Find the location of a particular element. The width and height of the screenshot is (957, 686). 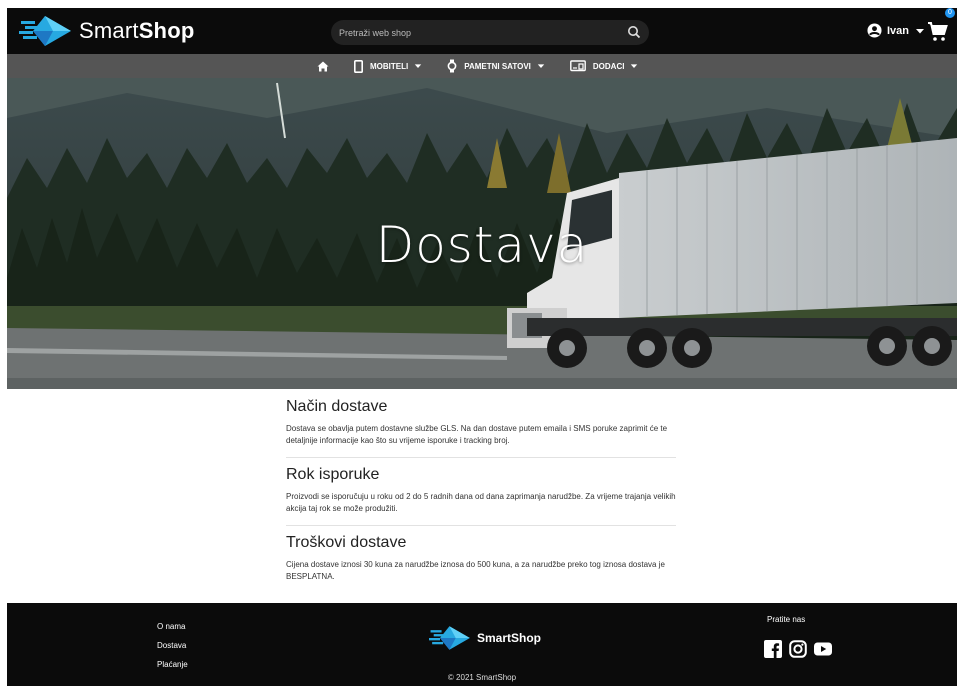

instagram-icon is located at coordinates (798, 649).